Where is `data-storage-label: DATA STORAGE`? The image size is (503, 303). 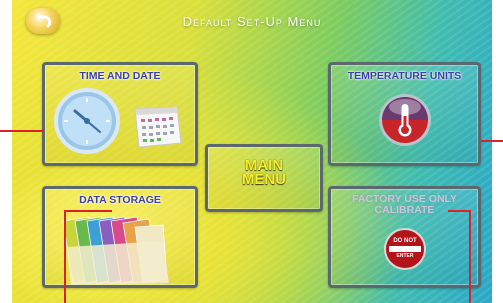 data-storage-label: DATA STORAGE is located at coordinates (120, 200).